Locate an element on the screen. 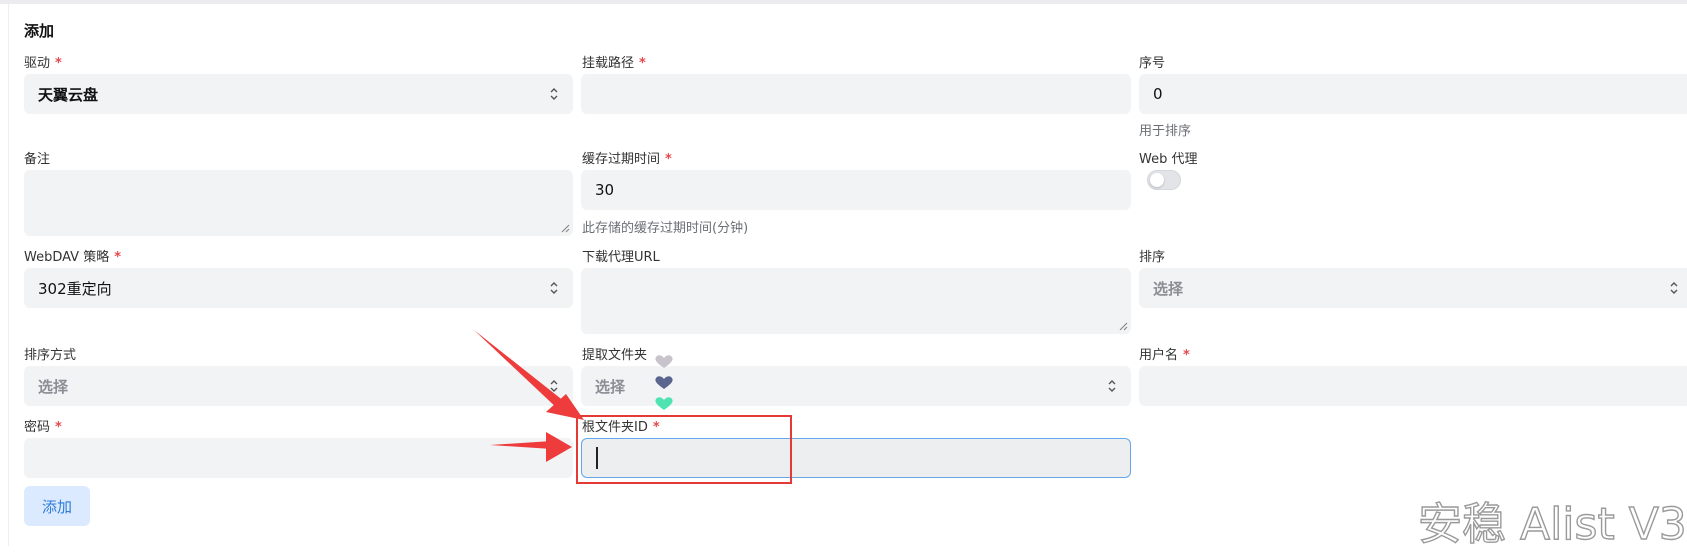 The width and height of the screenshot is (1687, 552). order-label: 序号 is located at coordinates (1152, 63).